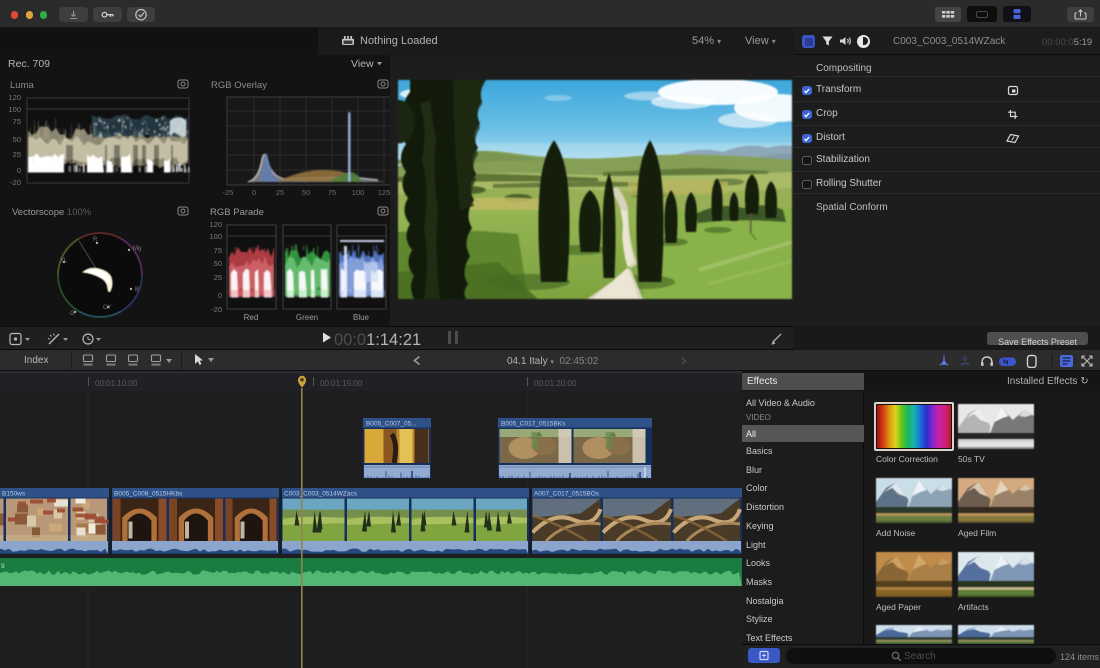 This screenshot has width=1100, height=668. What do you see at coordinates (52, 212) in the screenshot?
I see `svg-text: Vectorscope 100%` at bounding box center [52, 212].